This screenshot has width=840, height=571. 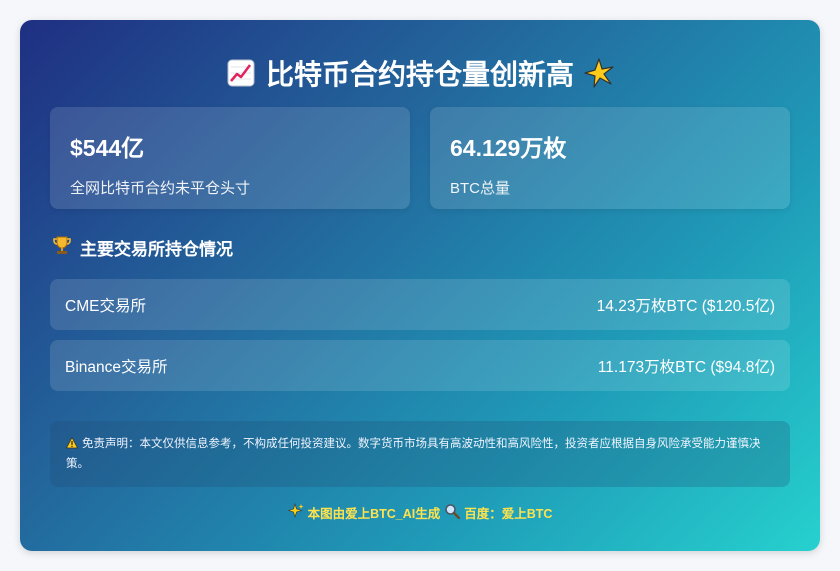 What do you see at coordinates (72, 445) in the screenshot?
I see `warning-icon` at bounding box center [72, 445].